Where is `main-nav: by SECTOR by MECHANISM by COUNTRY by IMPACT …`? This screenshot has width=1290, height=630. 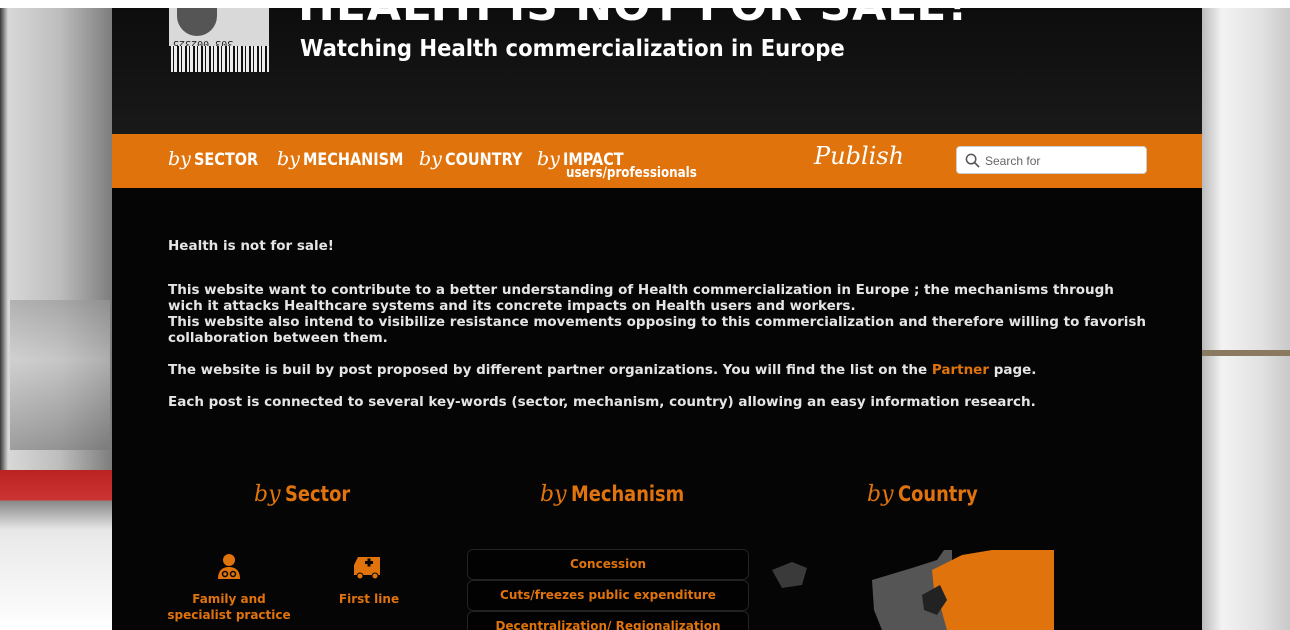
main-nav: by SECTOR by MECHANISM by COUNTRY by IMPACT … is located at coordinates (657, 161).